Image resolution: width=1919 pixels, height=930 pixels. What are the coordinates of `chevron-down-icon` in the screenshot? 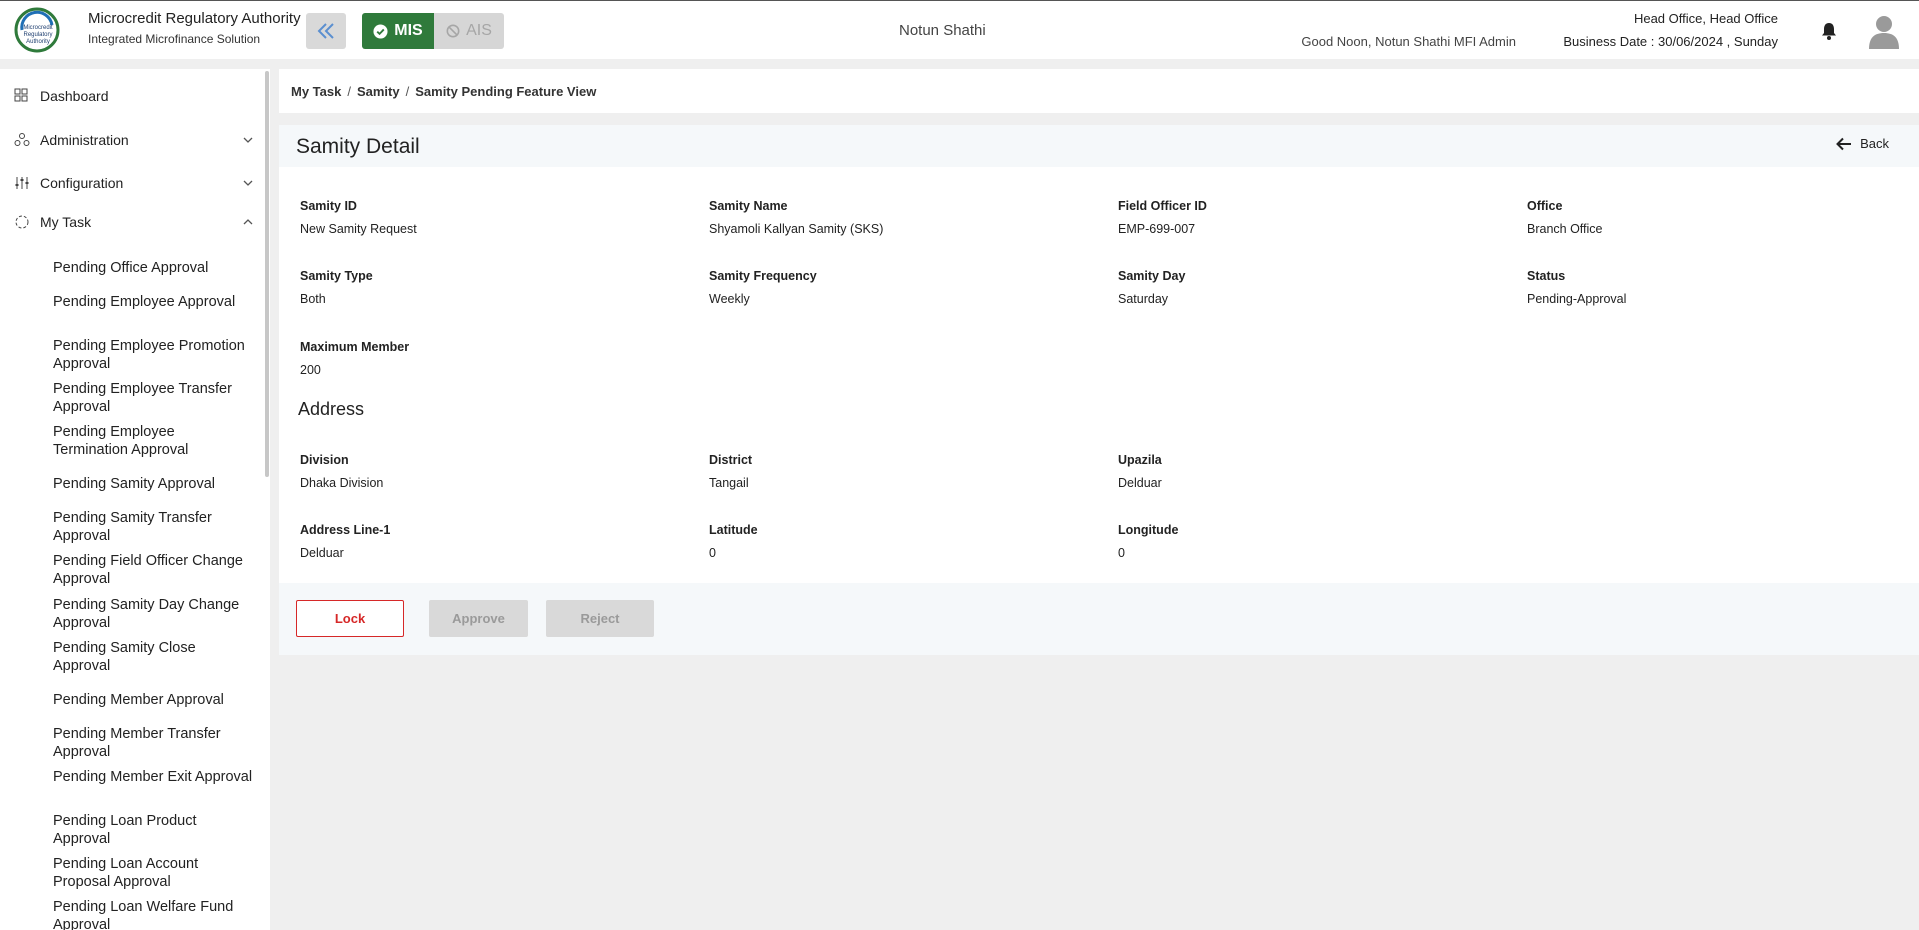 It's located at (248, 183).